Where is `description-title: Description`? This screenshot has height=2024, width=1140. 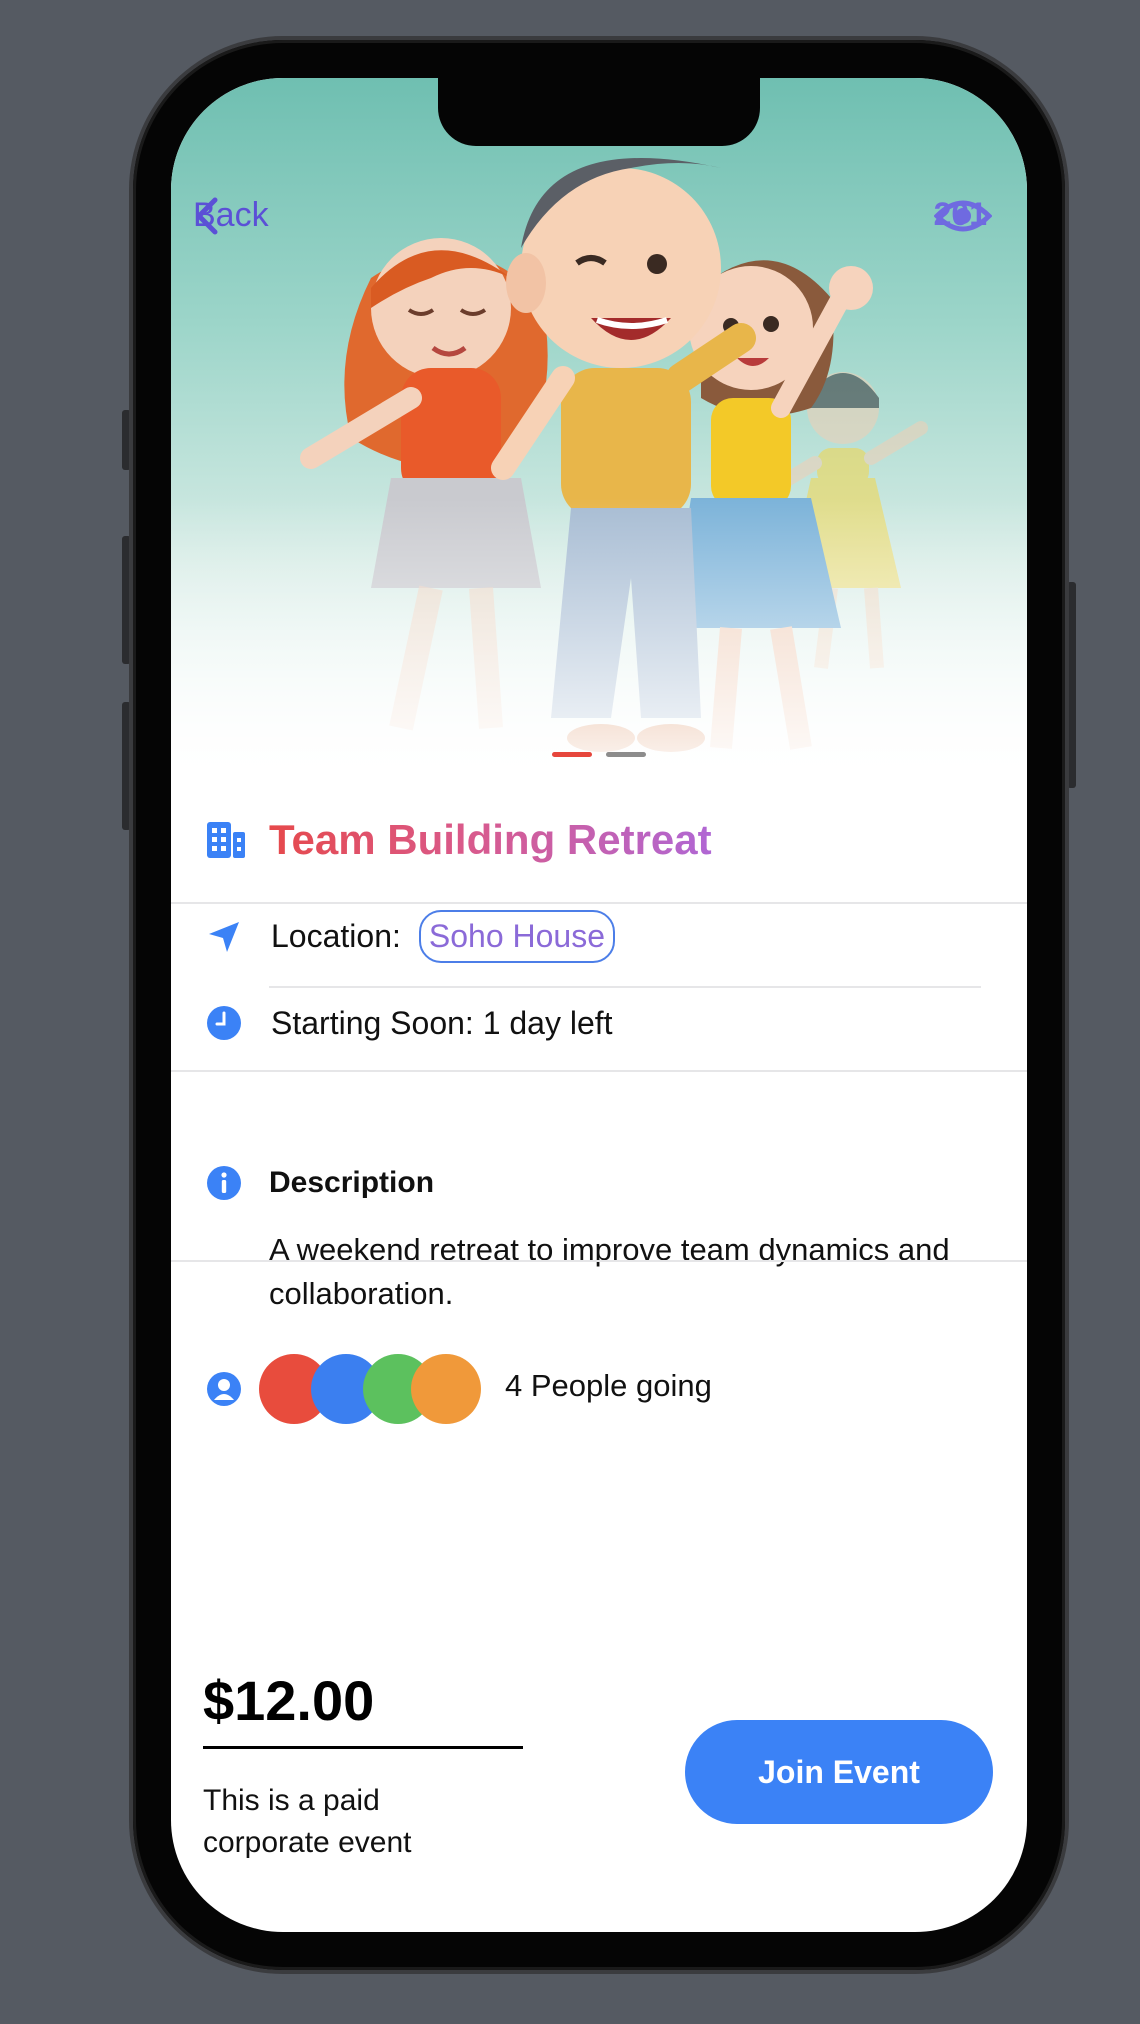
description-title: Description is located at coordinates (352, 1182).